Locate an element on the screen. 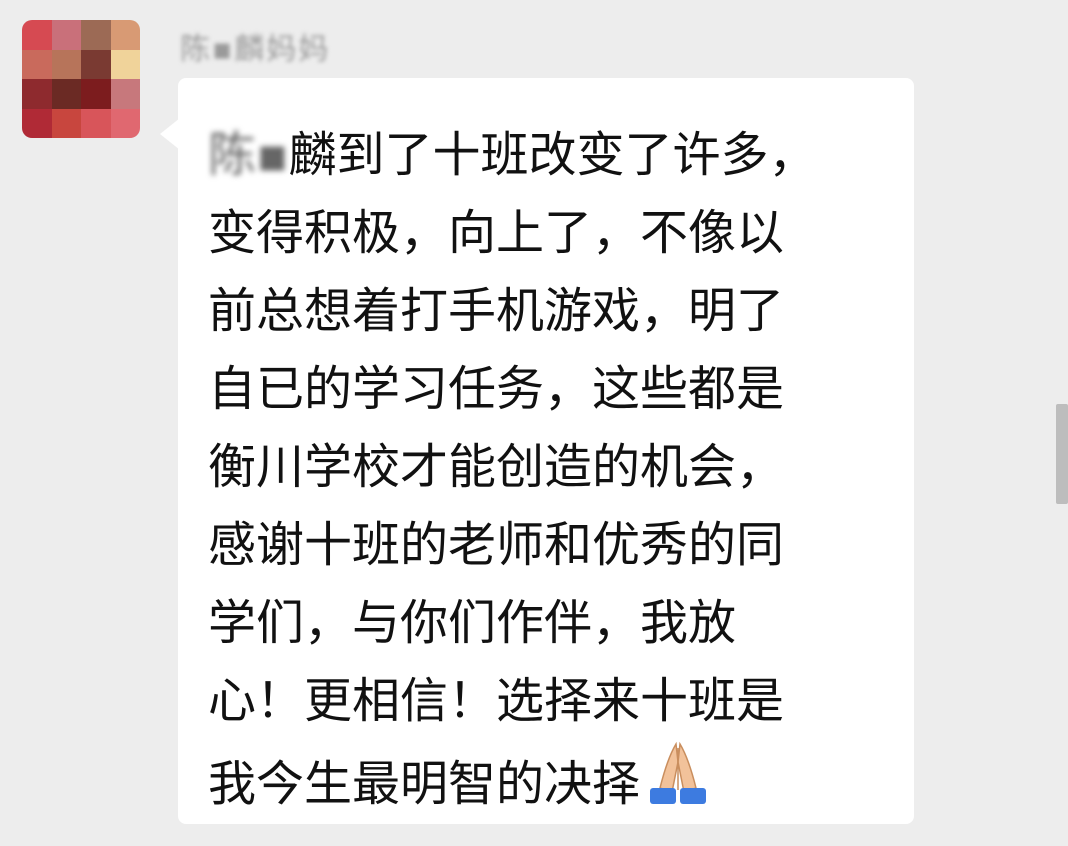 This screenshot has width=1068, height=846. message-line-9: 我今生最明智的决择 is located at coordinates (558, 784).